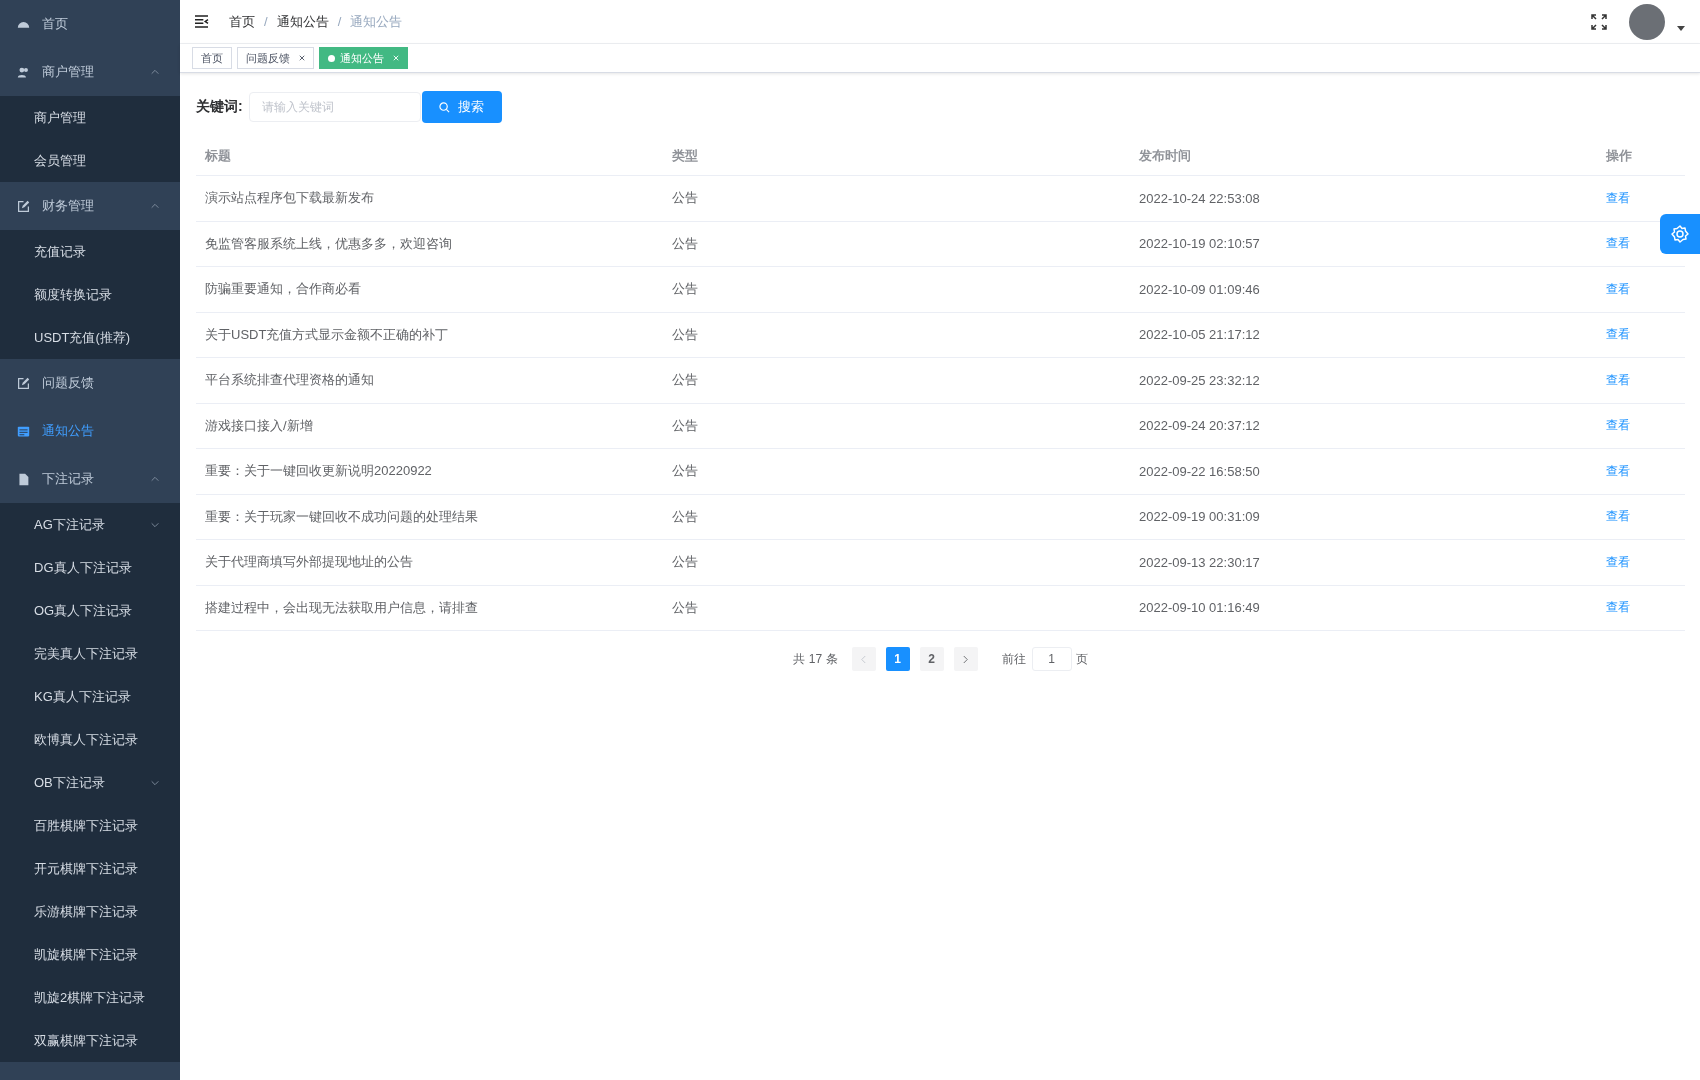  What do you see at coordinates (685, 156) in the screenshot?
I see `column-header: 类型` at bounding box center [685, 156].